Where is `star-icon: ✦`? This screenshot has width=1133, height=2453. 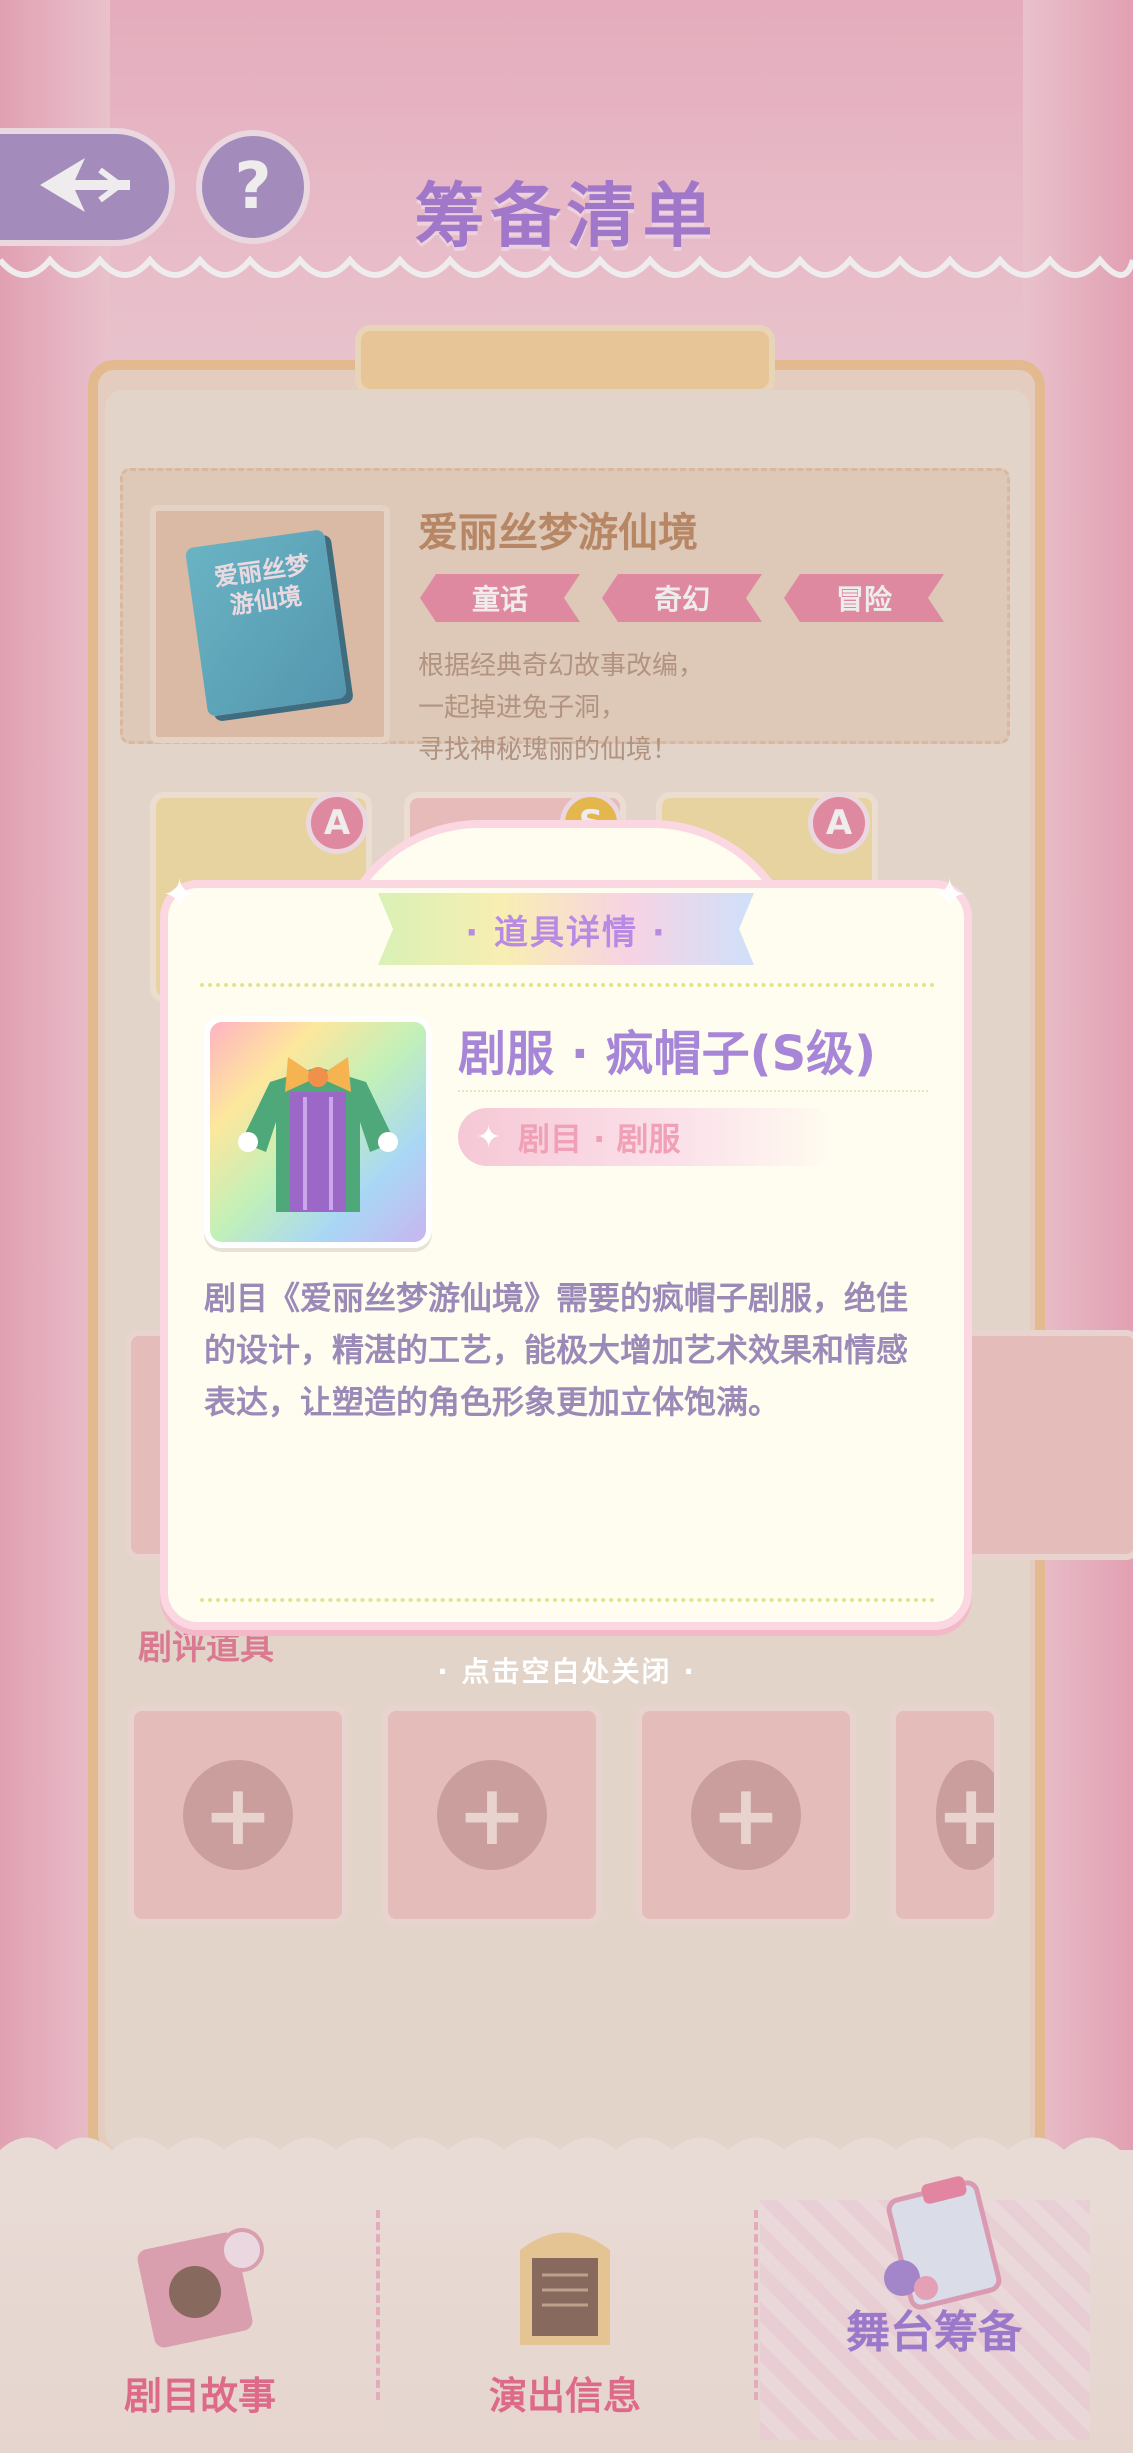 star-icon: ✦ is located at coordinates (489, 1137).